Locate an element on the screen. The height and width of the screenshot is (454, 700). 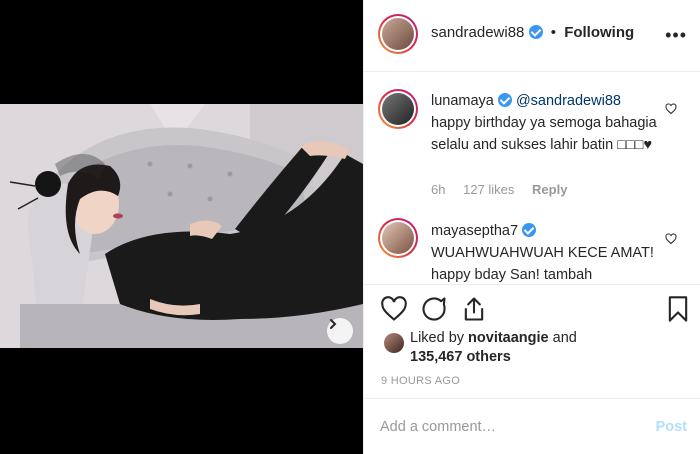
post-header: sandradewi88 • Following ••• is located at coordinates (532, 36).